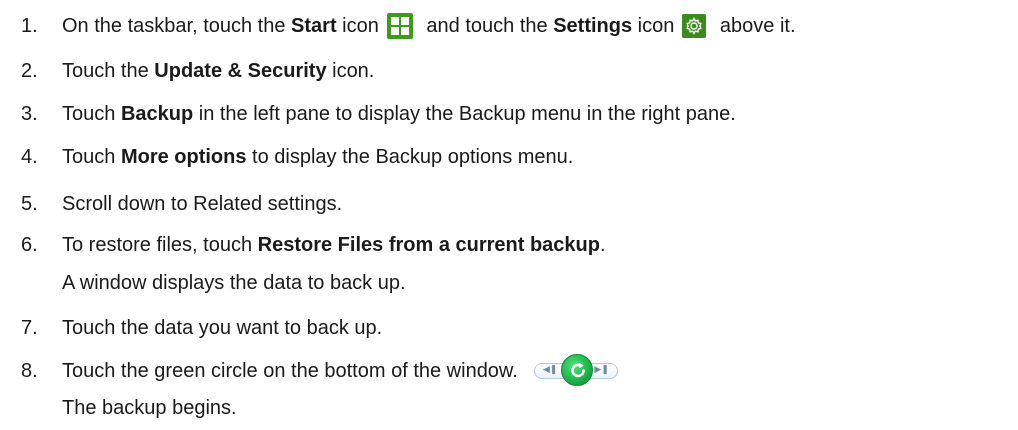 Image resolution: width=1018 pixels, height=430 pixels. Describe the element at coordinates (29, 203) in the screenshot. I see `step-number: 5.` at that location.